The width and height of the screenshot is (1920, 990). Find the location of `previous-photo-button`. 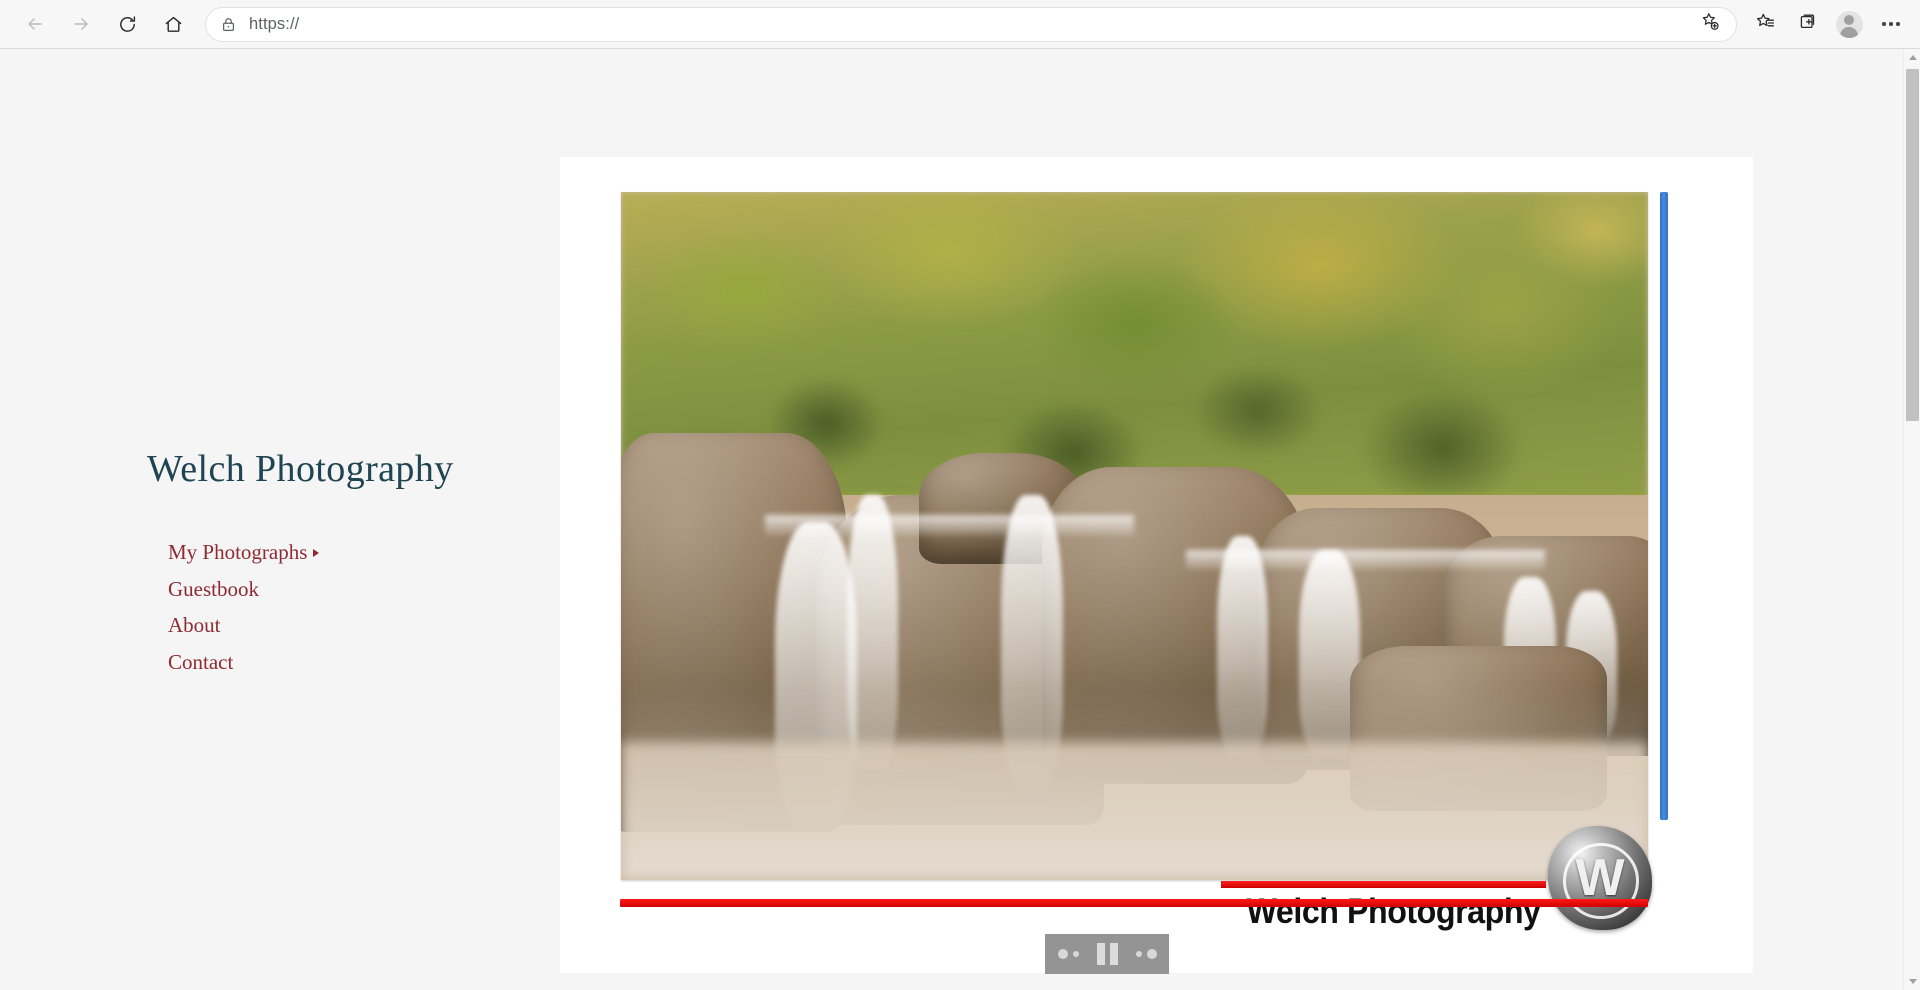

previous-photo-button is located at coordinates (1068, 954).